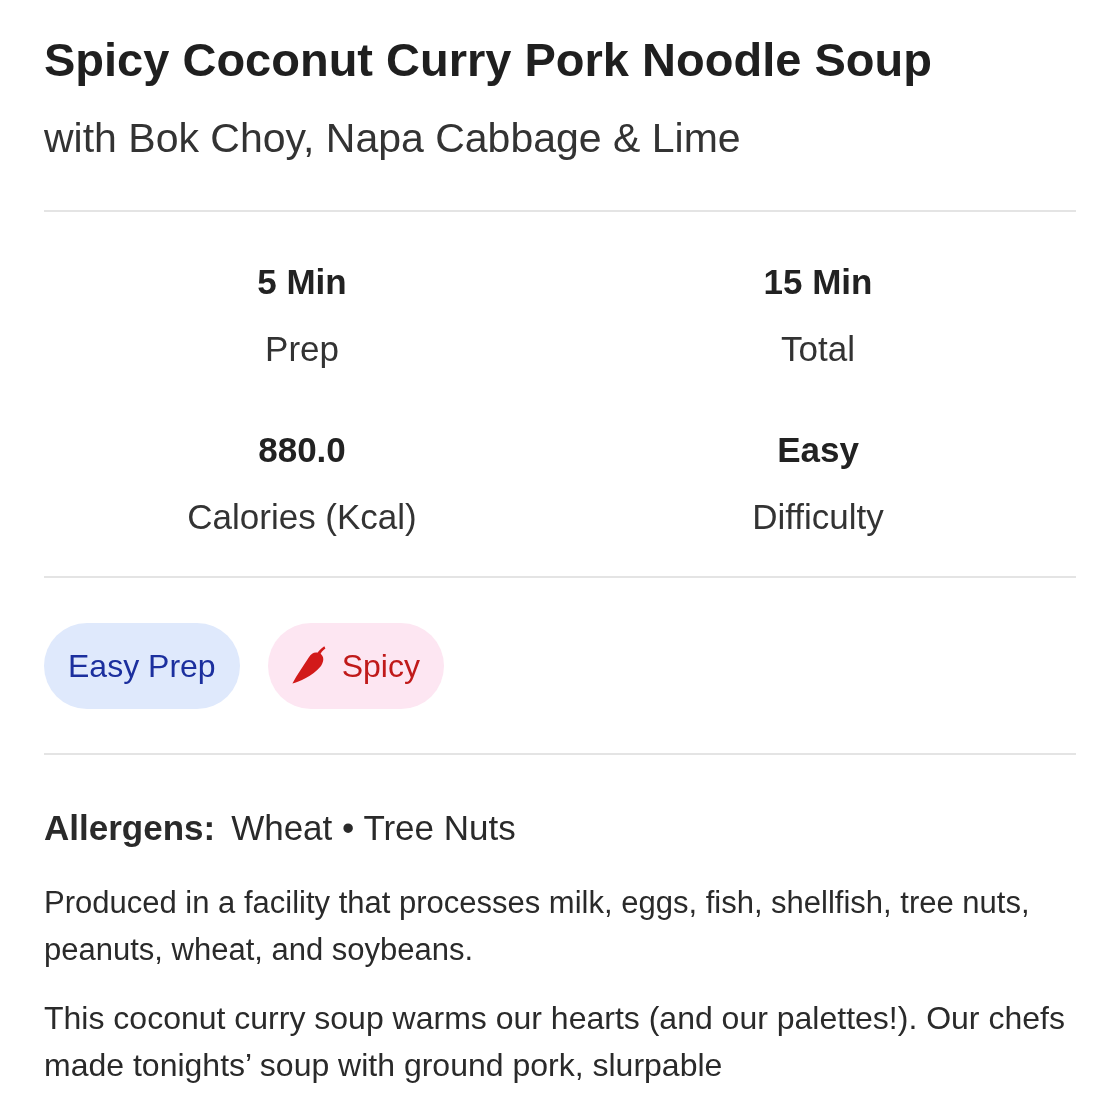 This screenshot has height=1120, width=1120. Describe the element at coordinates (818, 282) in the screenshot. I see `stat-value: 15 Min` at that location.